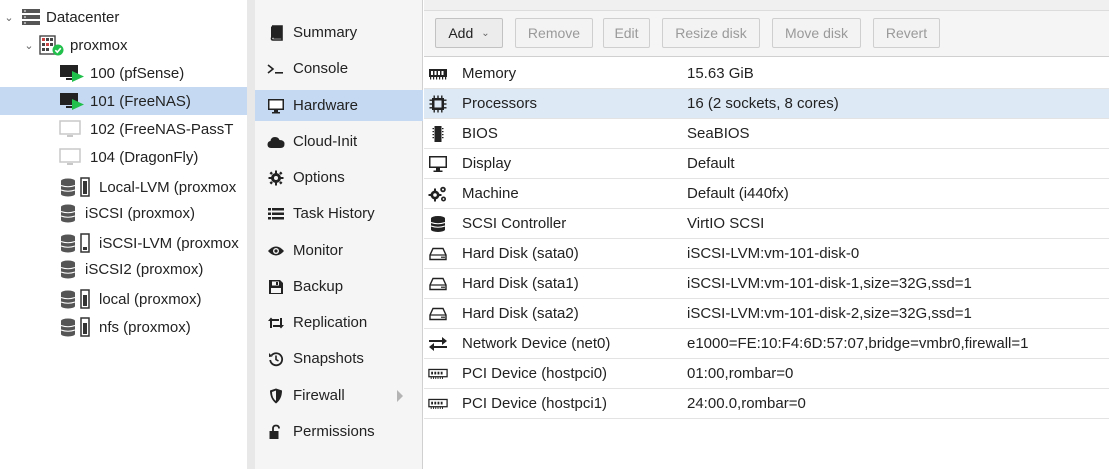 The width and height of the screenshot is (1109, 469). I want to click on menu-item-options: Options, so click(339, 177).